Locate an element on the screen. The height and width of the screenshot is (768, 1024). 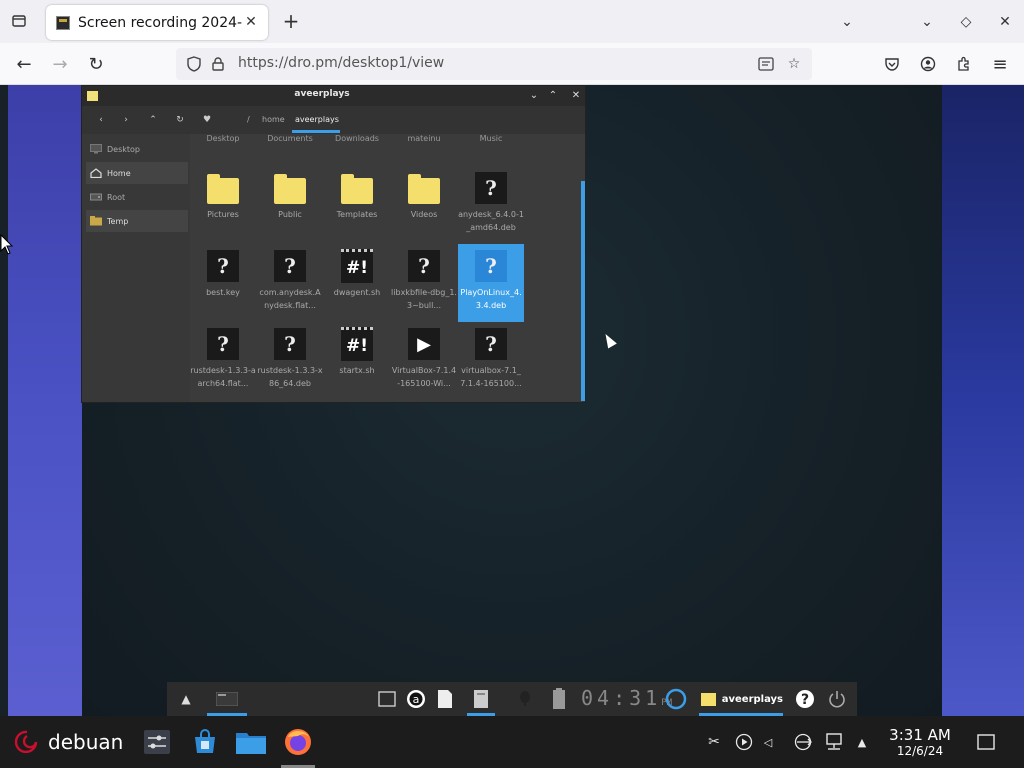
scrollbar is located at coordinates (583, 291).